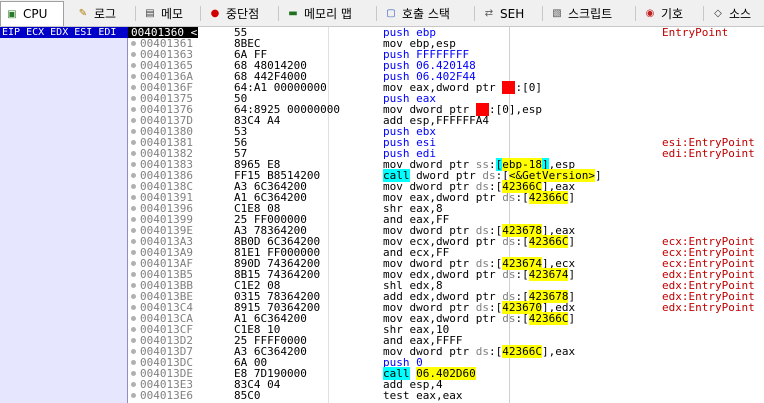  What do you see at coordinates (215, 13) in the screenshot?
I see `breakpoint-icon: ●` at bounding box center [215, 13].